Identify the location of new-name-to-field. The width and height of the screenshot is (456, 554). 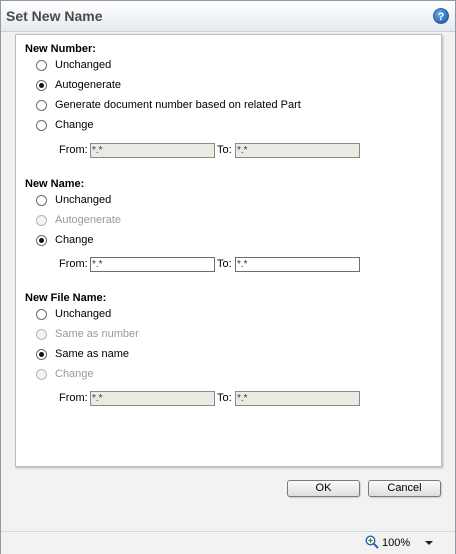
(297, 264).